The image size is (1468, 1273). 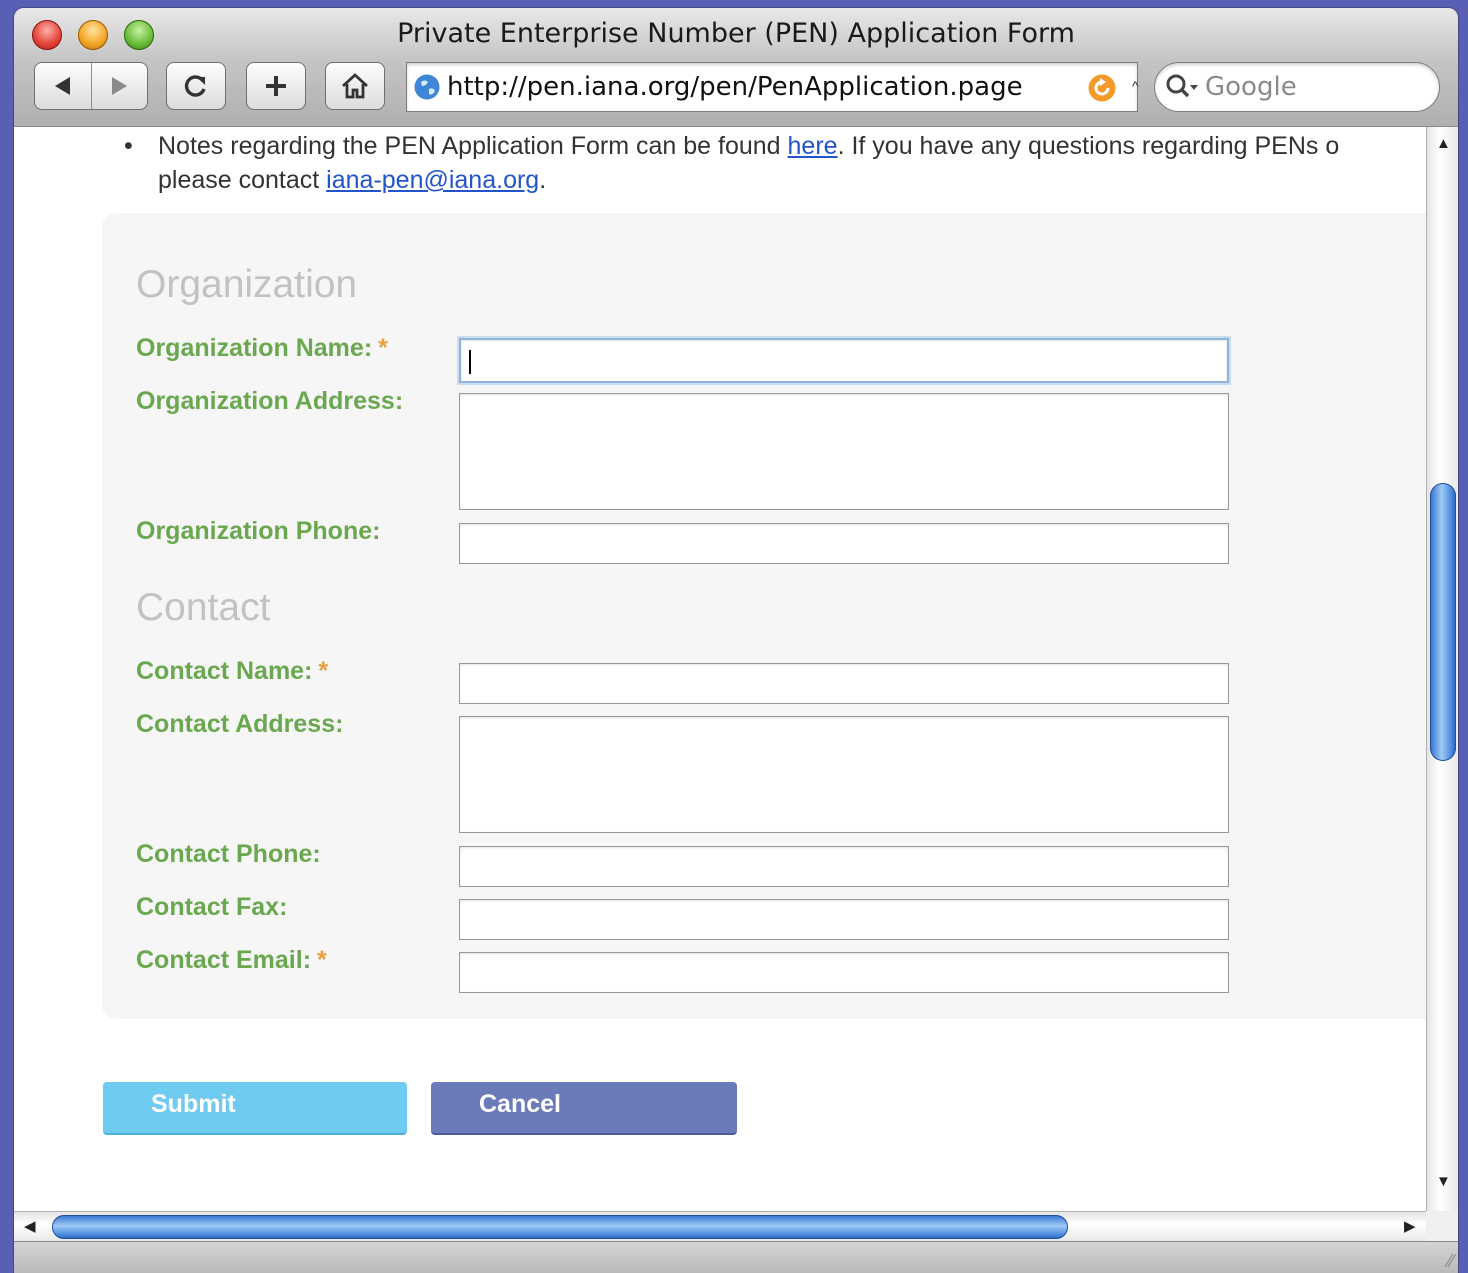 I want to click on status-bar: ⁄⁄, so click(x=736, y=1257).